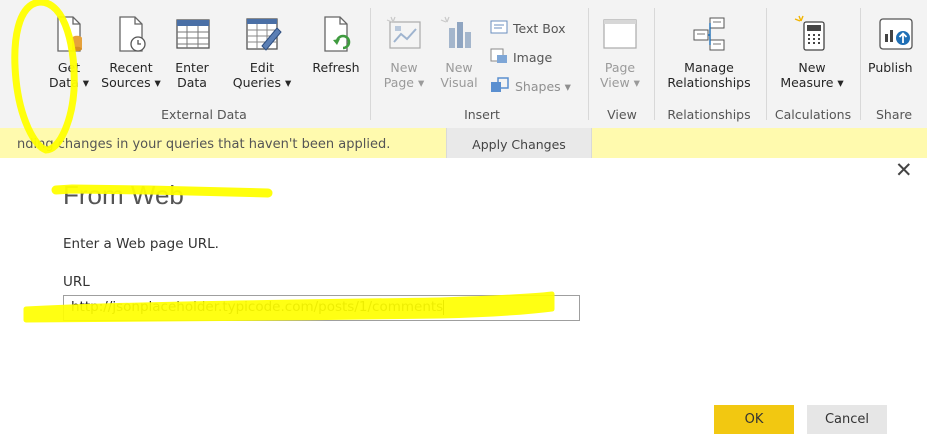  What do you see at coordinates (336, 67) in the screenshot?
I see `refresh-label: Refresh` at bounding box center [336, 67].